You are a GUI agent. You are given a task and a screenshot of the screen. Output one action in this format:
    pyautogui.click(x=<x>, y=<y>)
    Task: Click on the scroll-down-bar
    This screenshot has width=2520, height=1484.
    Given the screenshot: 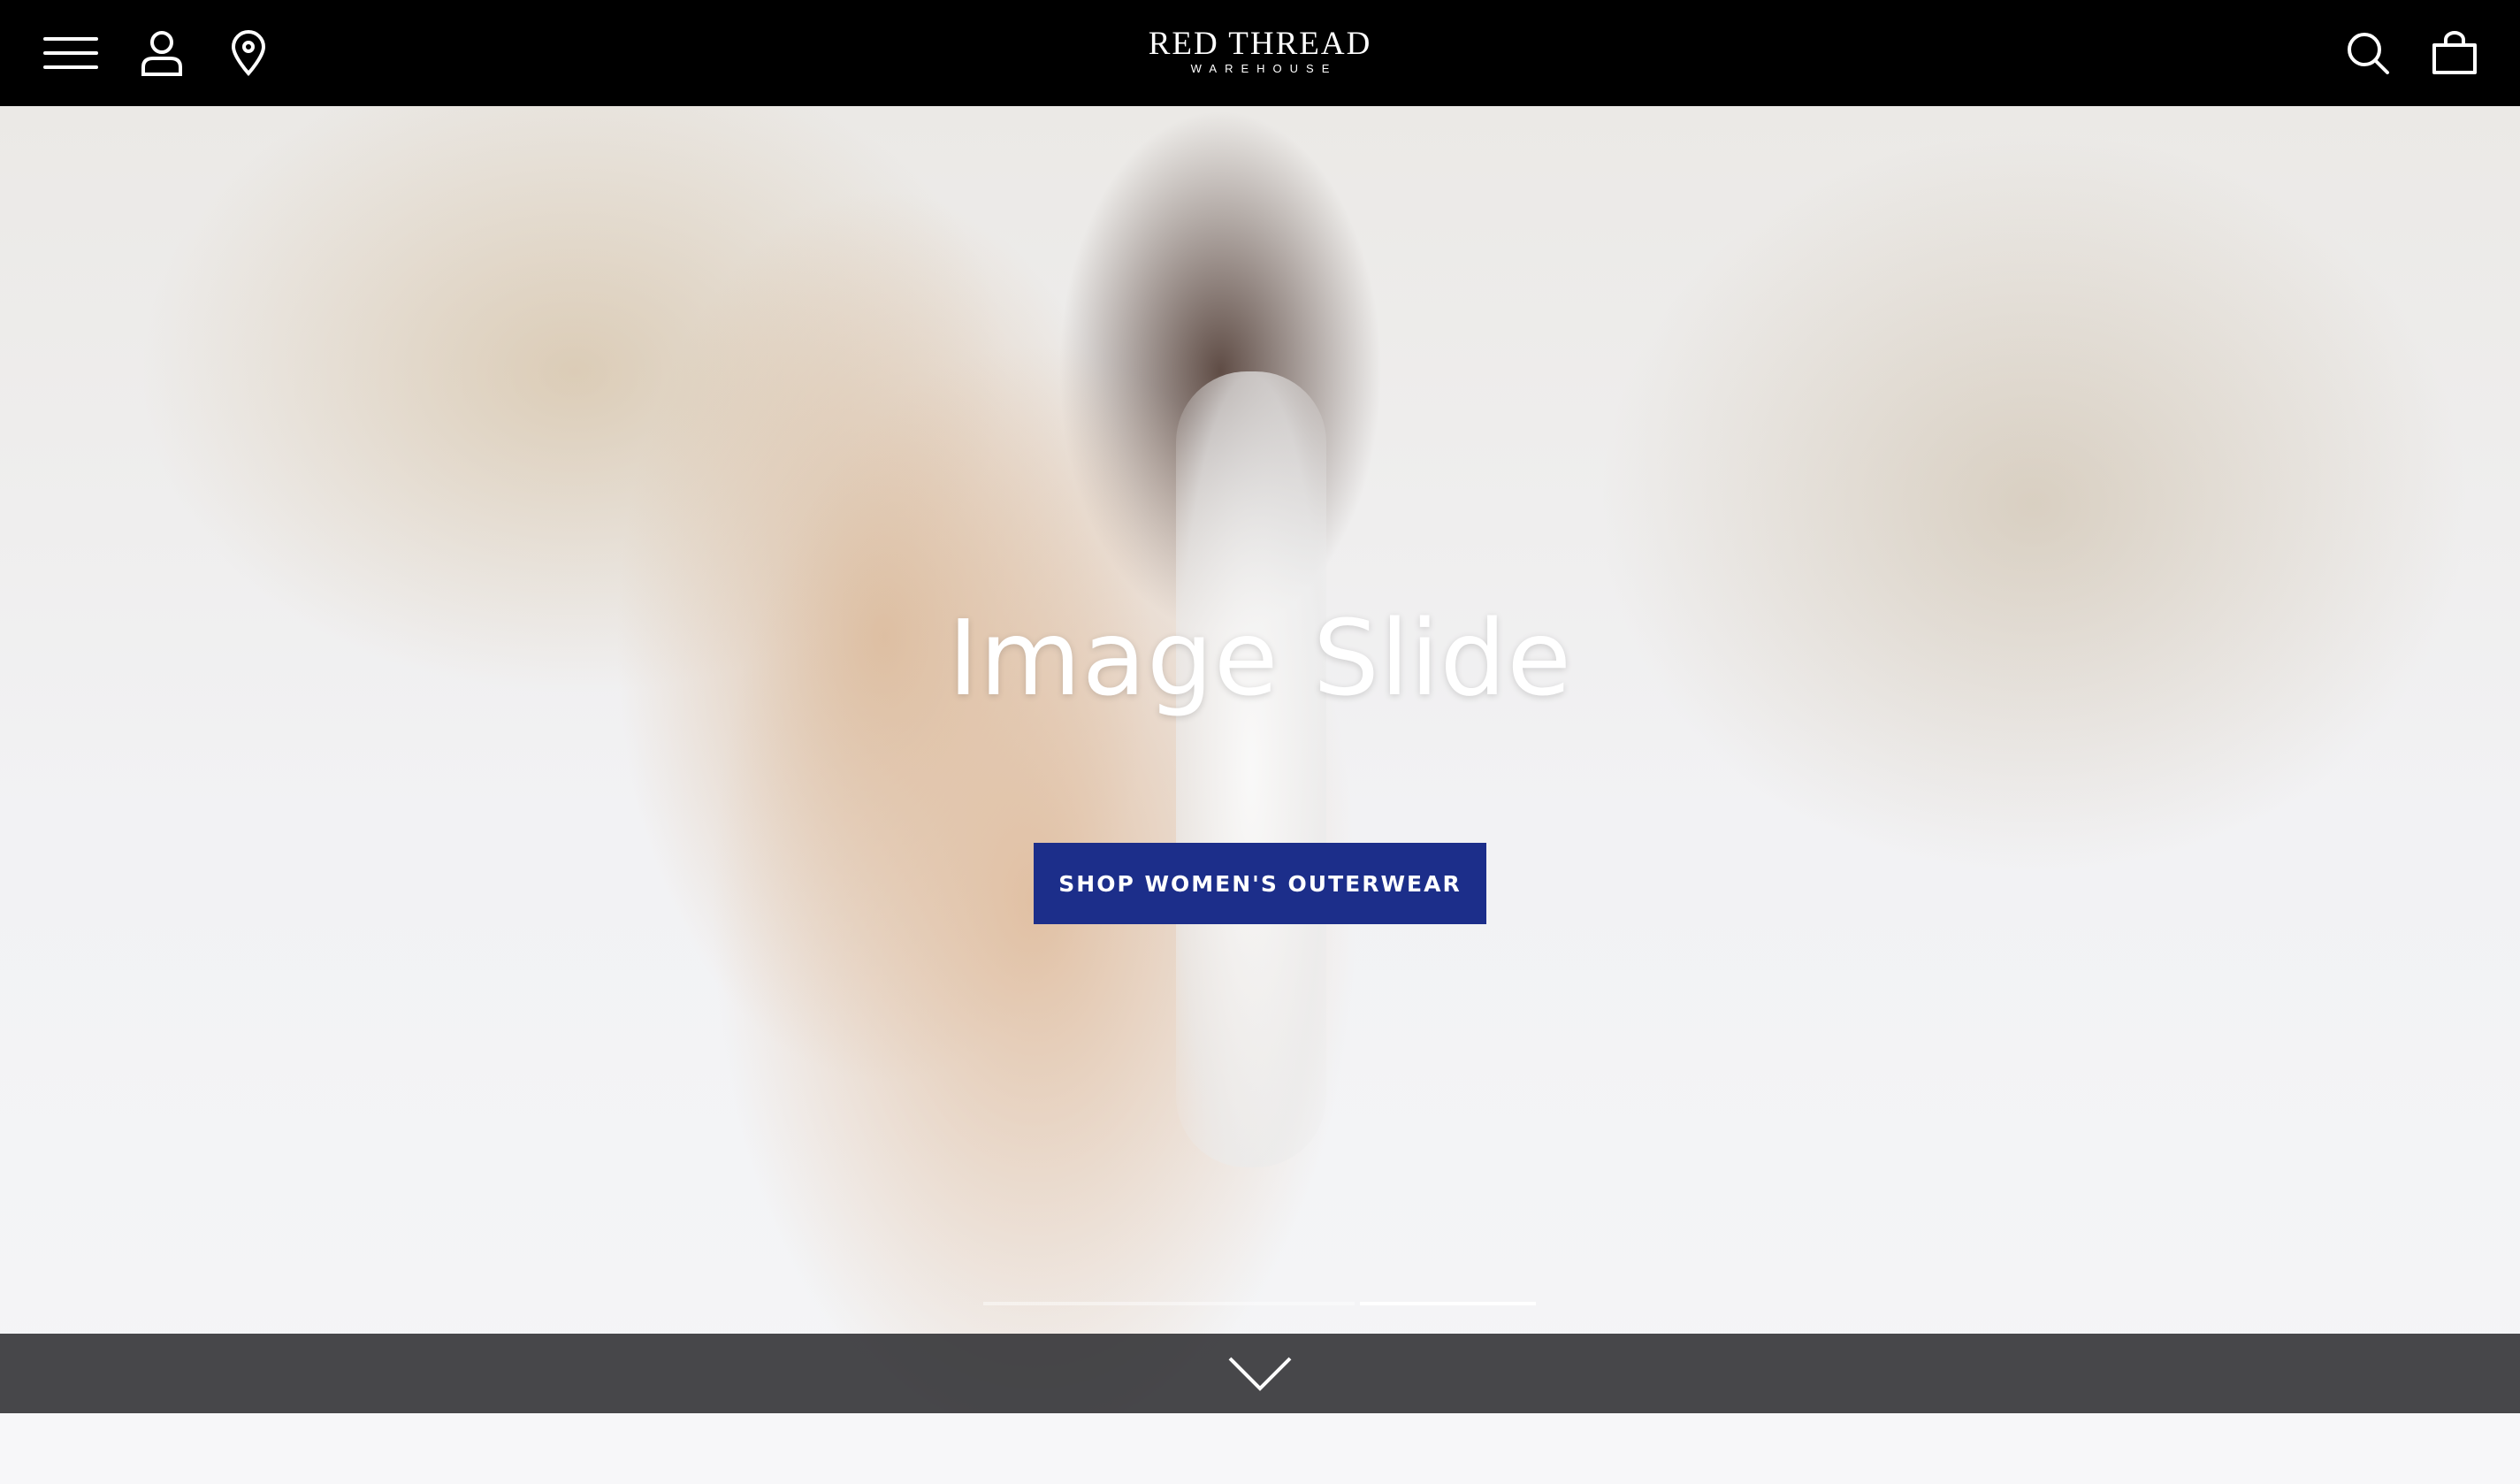 What is the action you would take?
    pyautogui.click(x=1260, y=1373)
    